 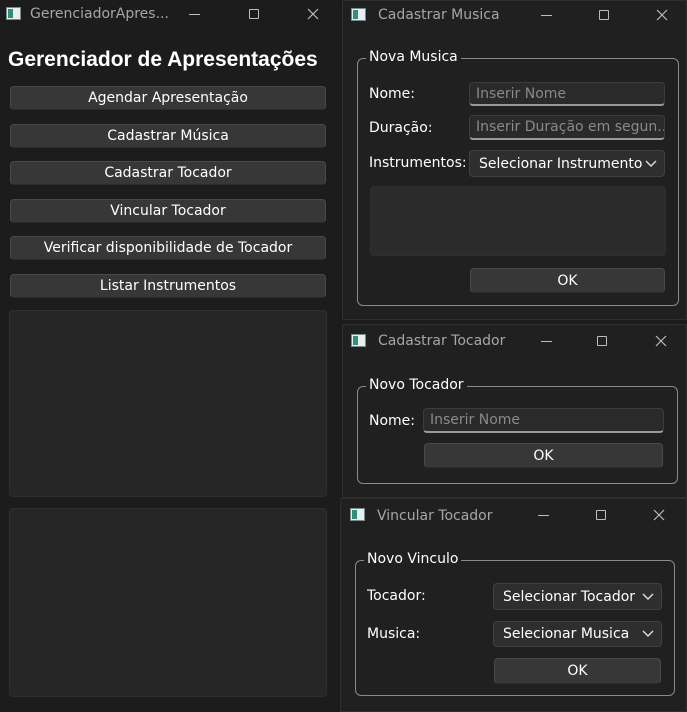 What do you see at coordinates (413, 559) in the screenshot?
I see `novo-vinculo-group-title: Novo Vinculo` at bounding box center [413, 559].